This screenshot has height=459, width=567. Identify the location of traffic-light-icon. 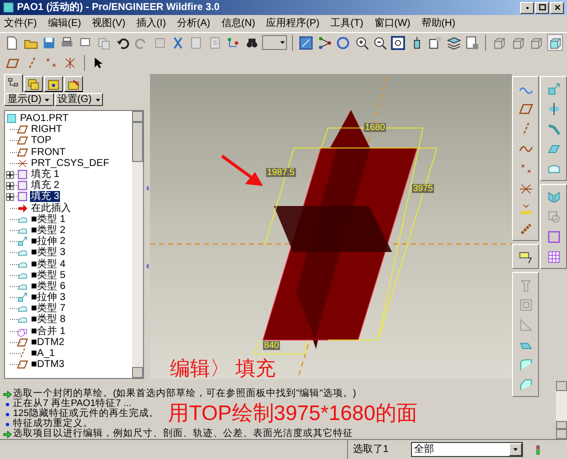
(538, 449).